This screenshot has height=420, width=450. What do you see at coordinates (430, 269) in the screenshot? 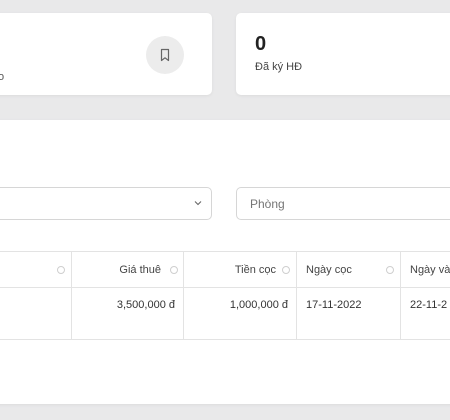
I see `column-header-move-in-date: Ngày và` at bounding box center [430, 269].